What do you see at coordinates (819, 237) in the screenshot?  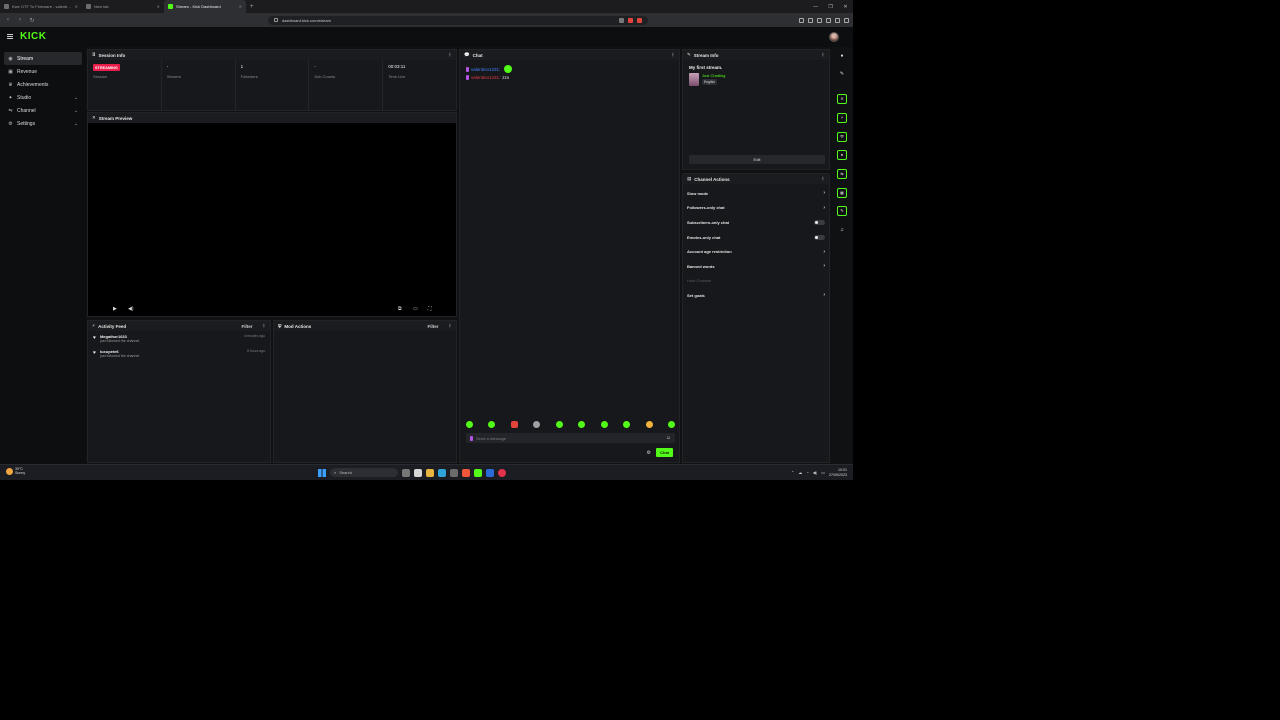 I see `emotes-only-toggle` at bounding box center [819, 237].